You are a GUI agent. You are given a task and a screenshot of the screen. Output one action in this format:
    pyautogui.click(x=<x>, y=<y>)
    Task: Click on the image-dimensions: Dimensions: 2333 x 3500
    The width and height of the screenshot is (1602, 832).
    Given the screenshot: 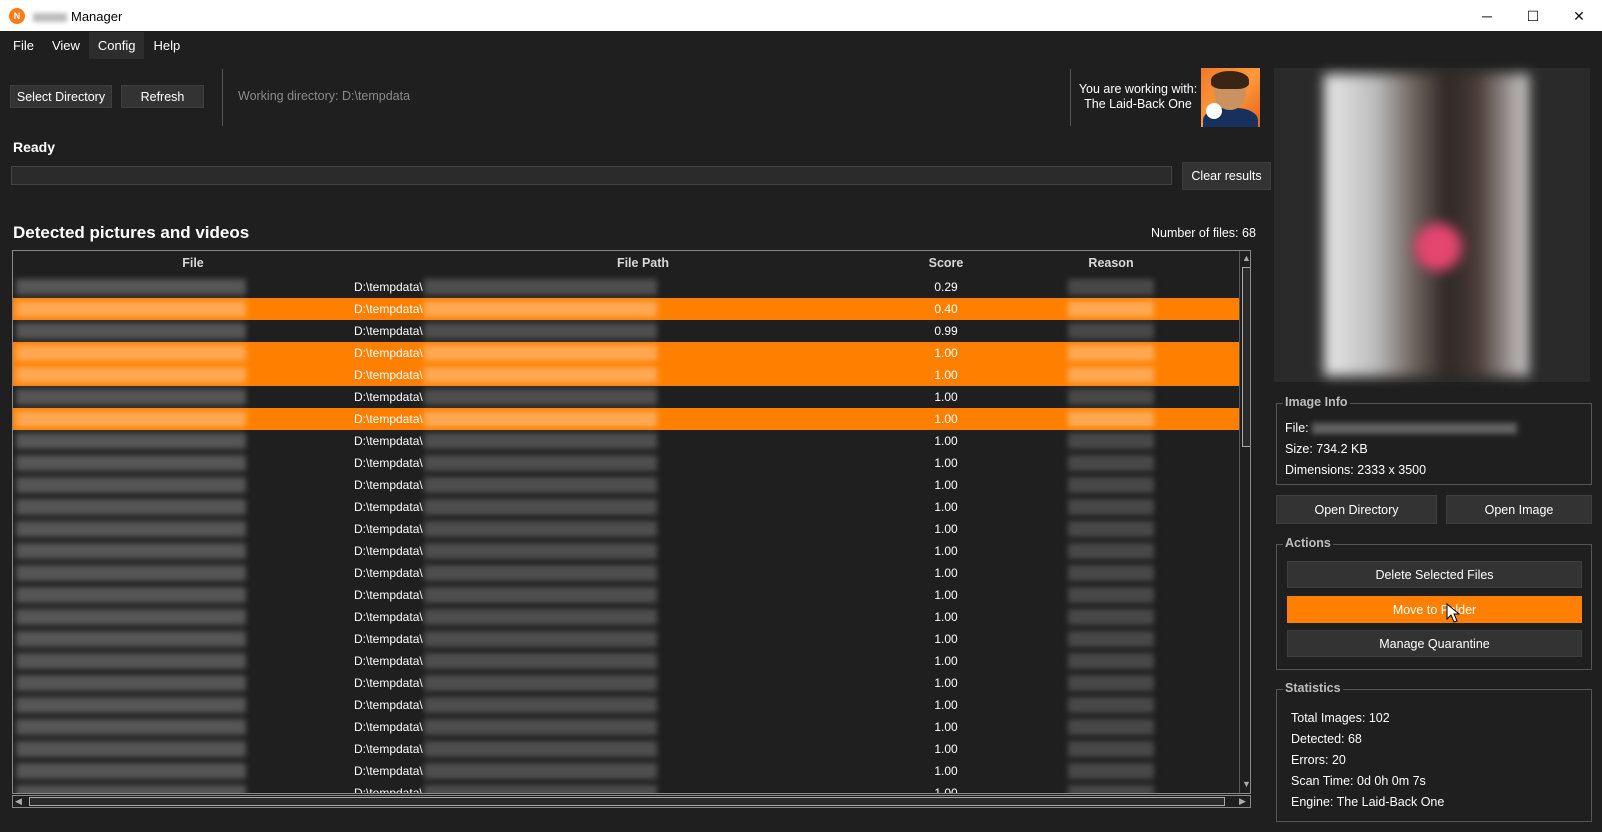 What is the action you would take?
    pyautogui.click(x=1356, y=470)
    